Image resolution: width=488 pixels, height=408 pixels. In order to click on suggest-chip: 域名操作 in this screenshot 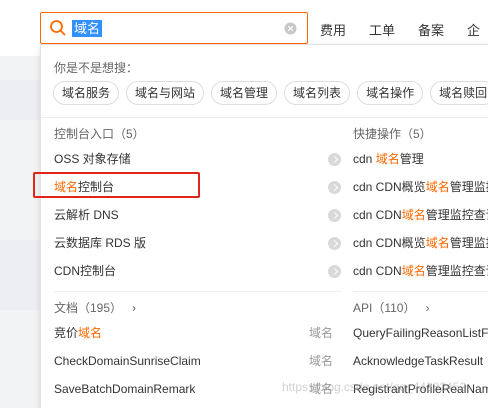, I will do `click(390, 93)`.